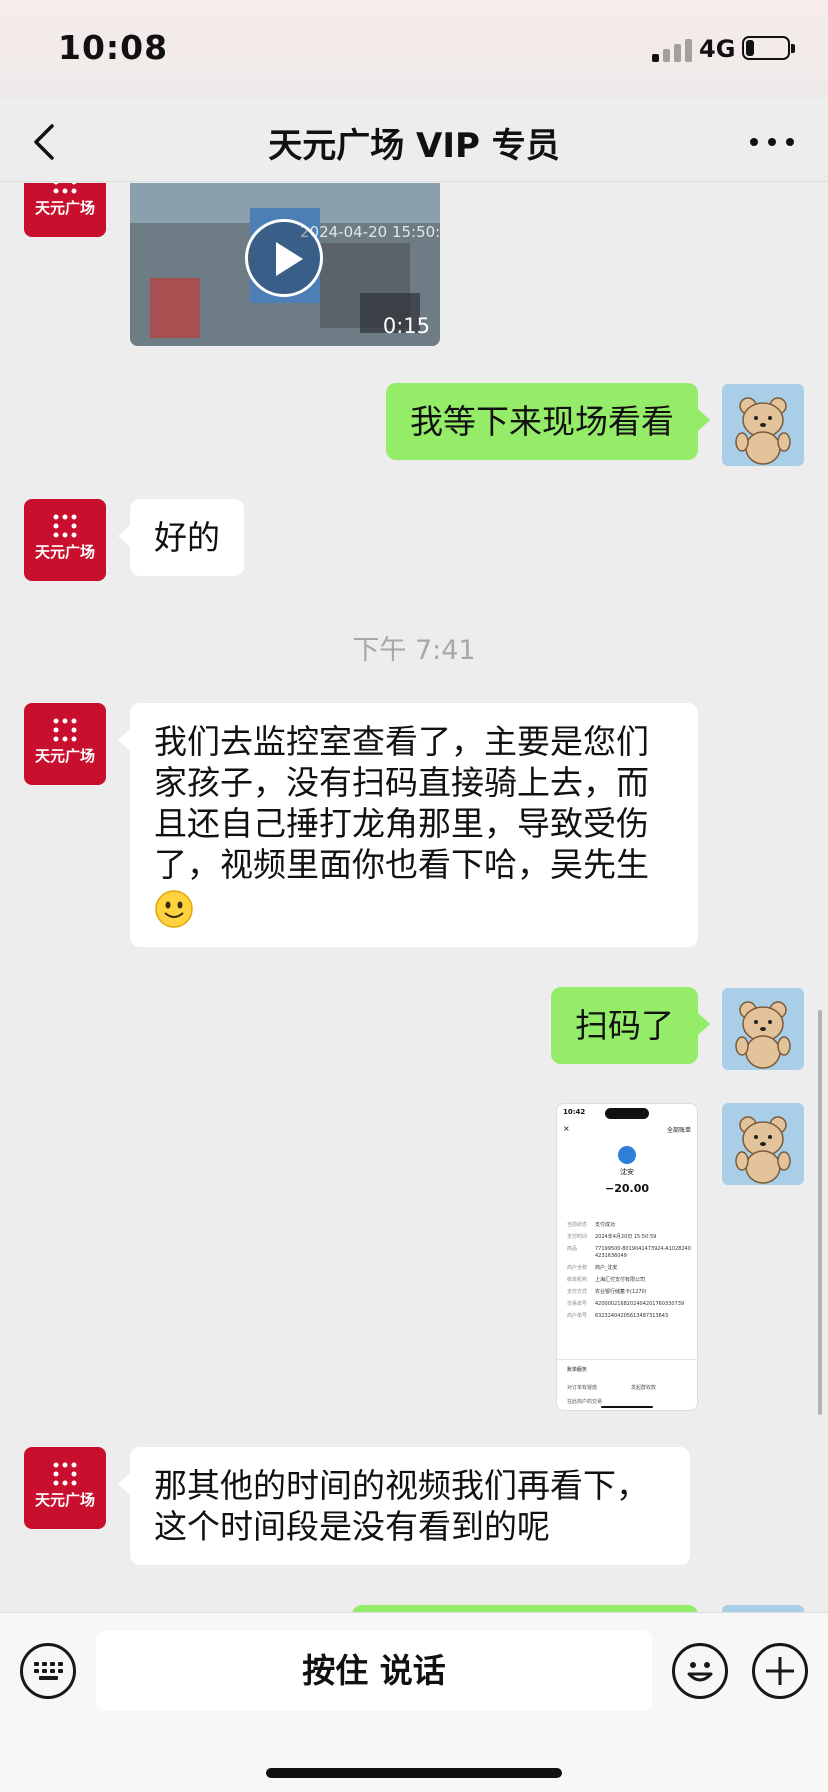  Describe the element at coordinates (577, 1316) in the screenshot. I see `shot-detail-label: 商户单号` at that location.